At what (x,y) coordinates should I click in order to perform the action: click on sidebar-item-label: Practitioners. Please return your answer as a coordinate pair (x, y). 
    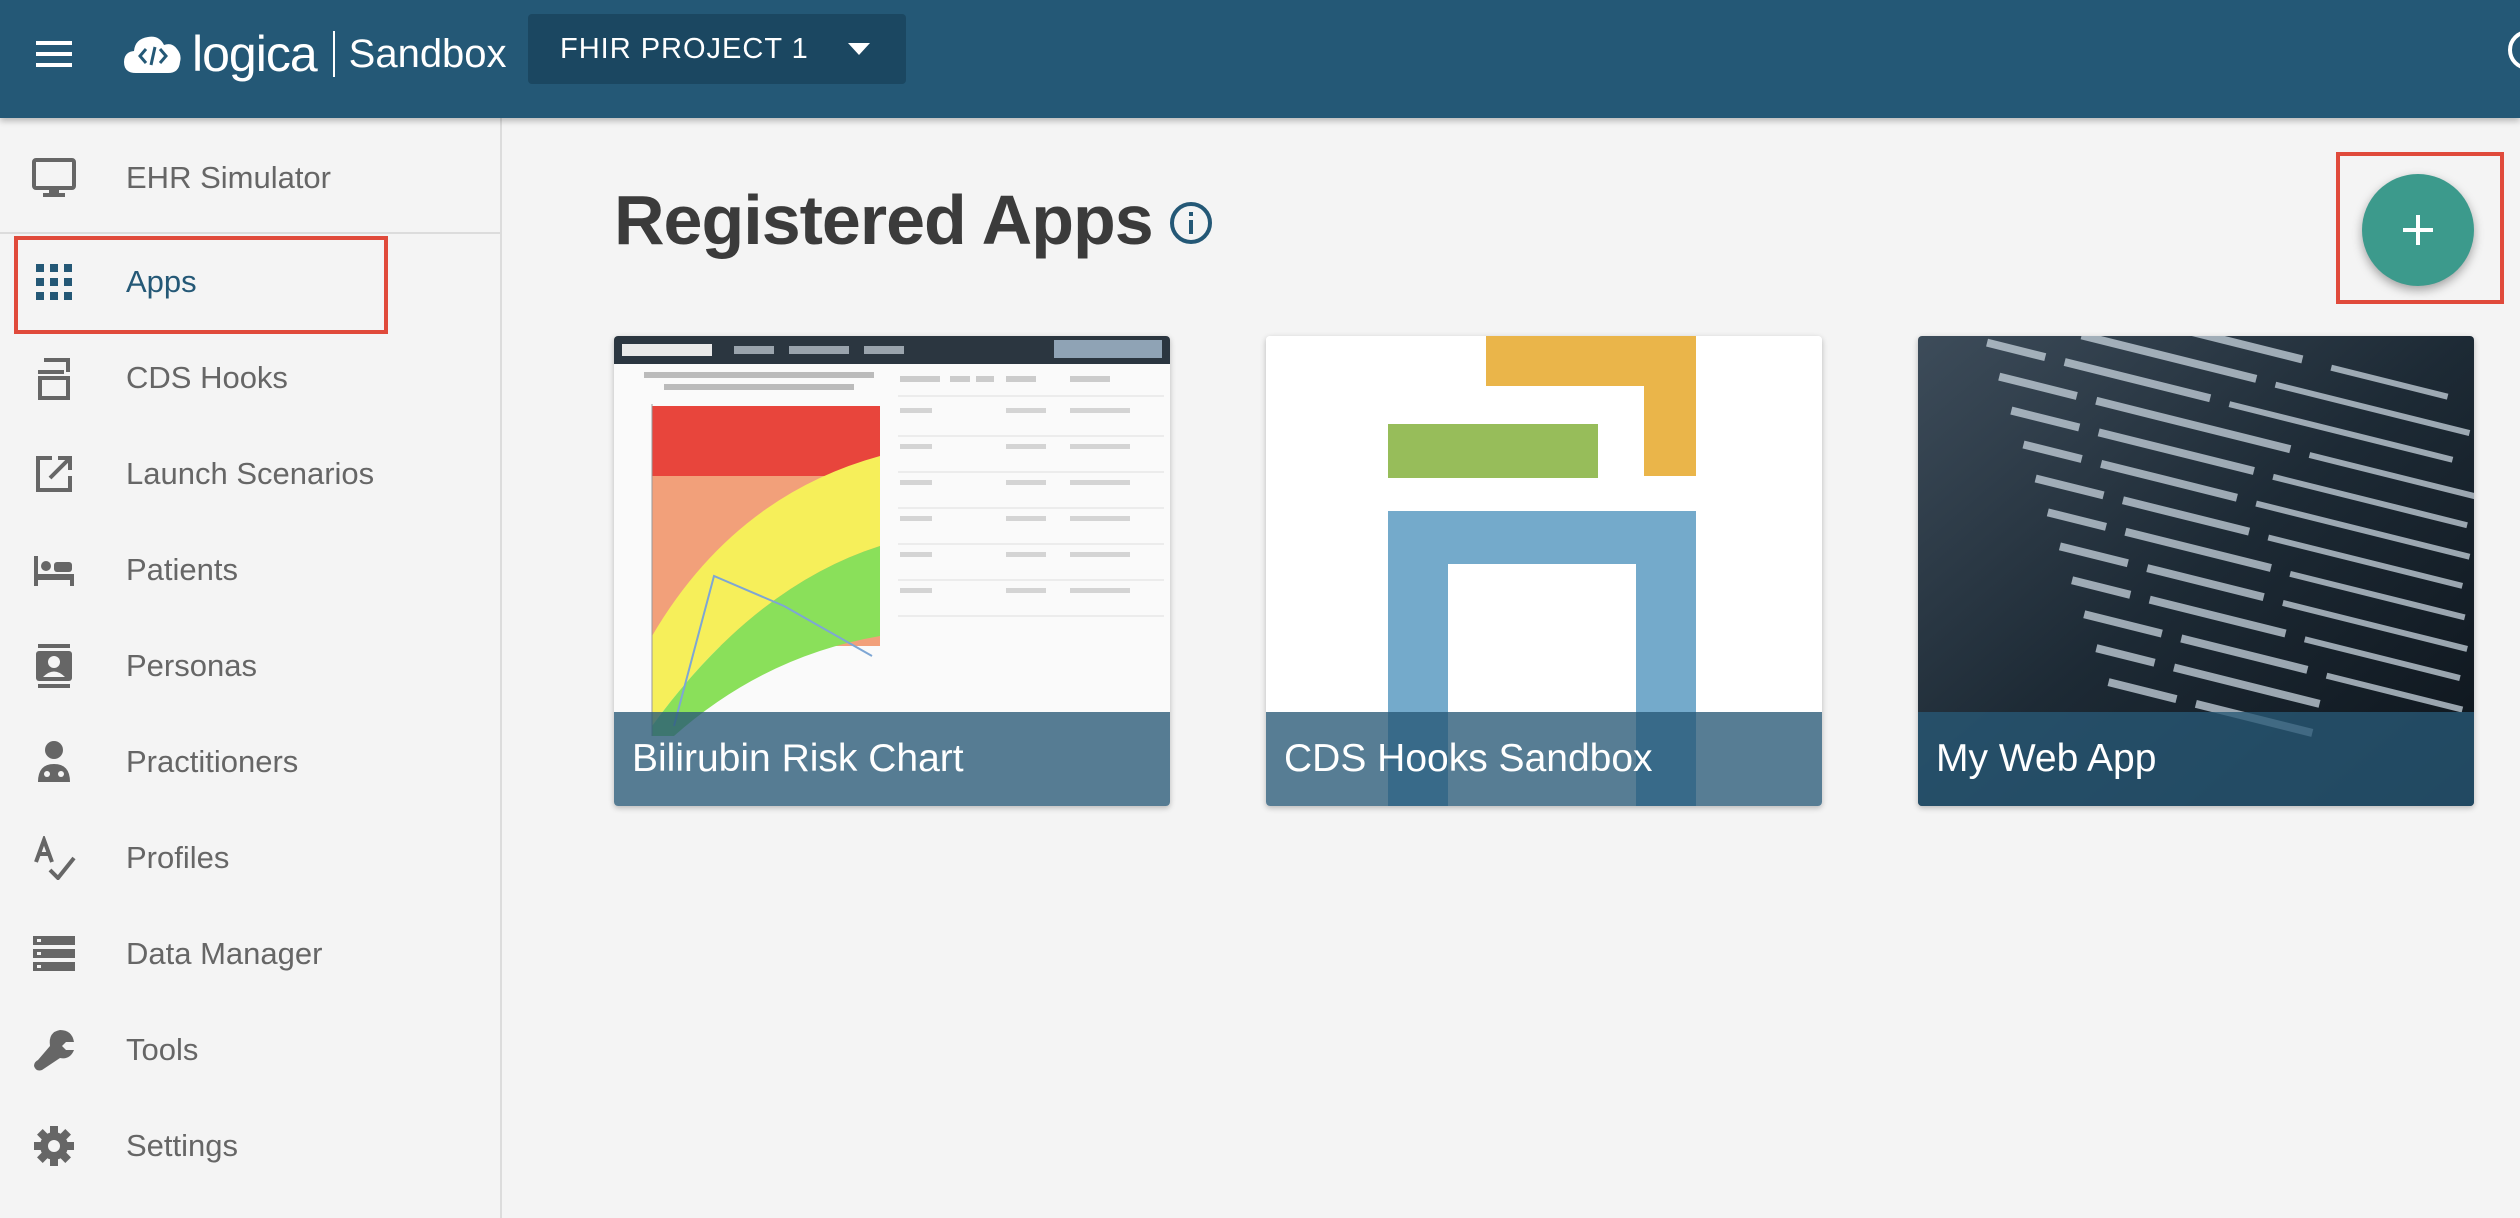
    Looking at the image, I should click on (212, 761).